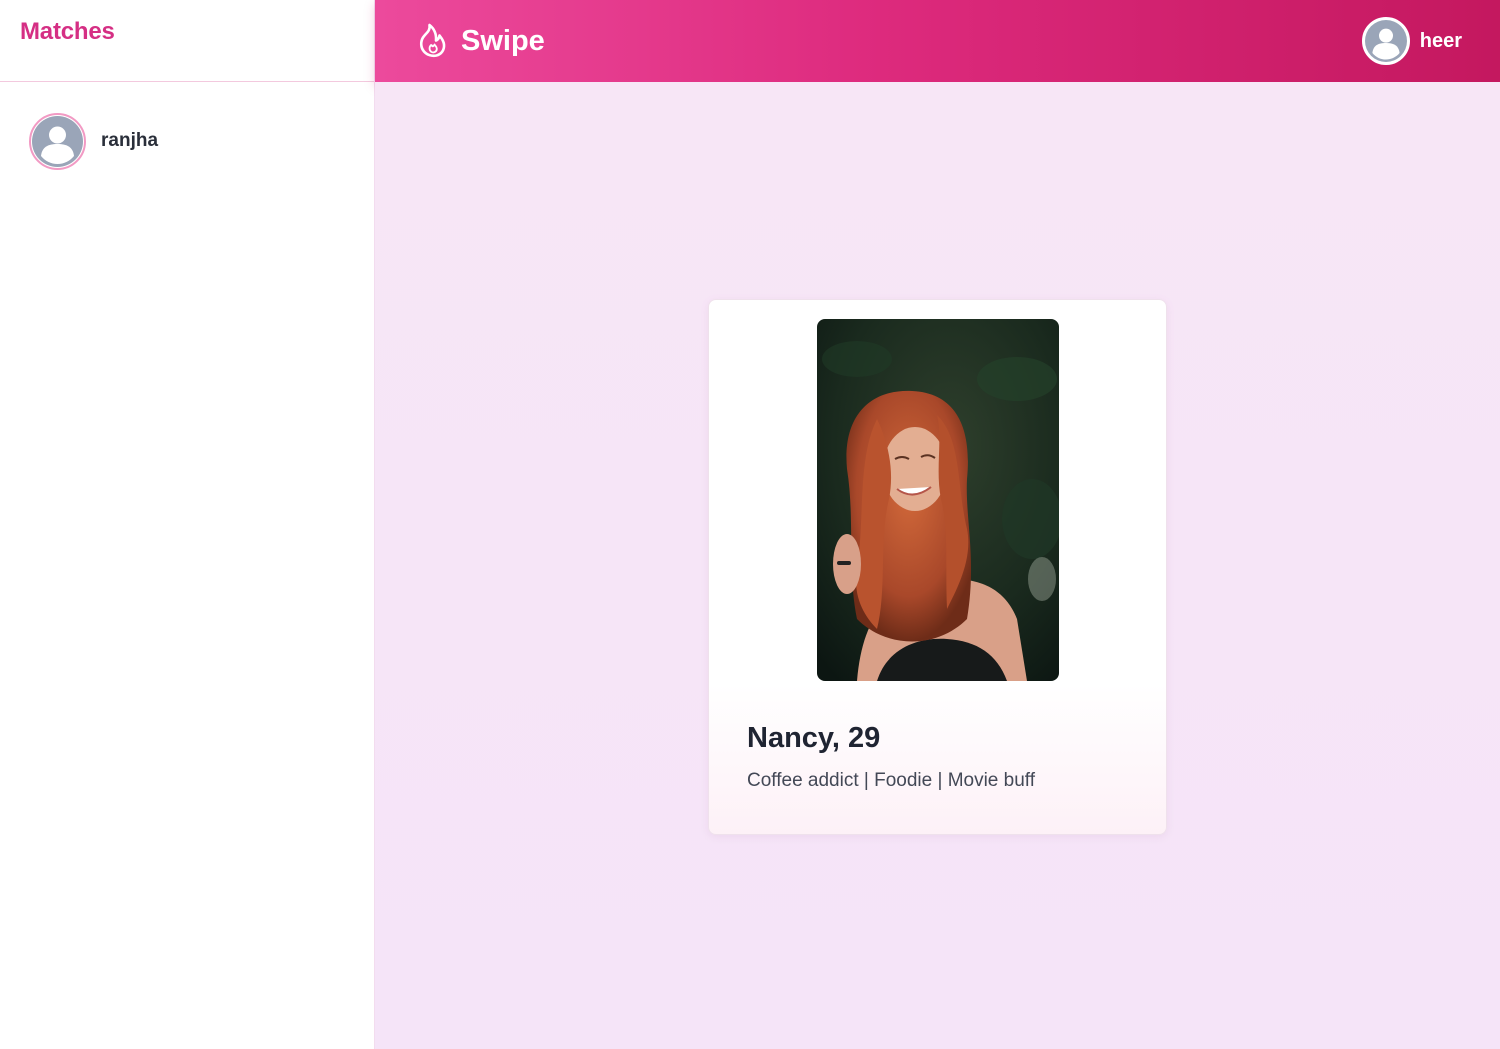 The width and height of the screenshot is (1500, 1049). Describe the element at coordinates (1411, 41) in the screenshot. I see `user-menu: heer` at that location.